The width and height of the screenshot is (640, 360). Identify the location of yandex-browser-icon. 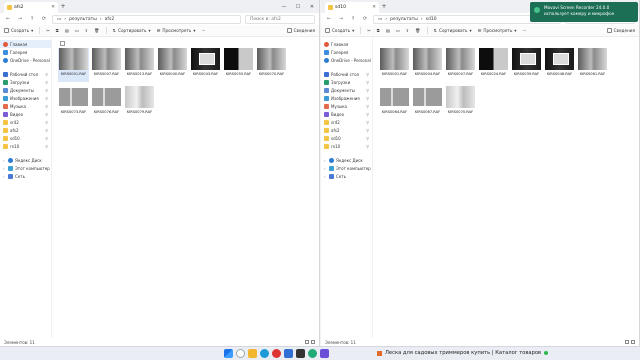
(276, 353).